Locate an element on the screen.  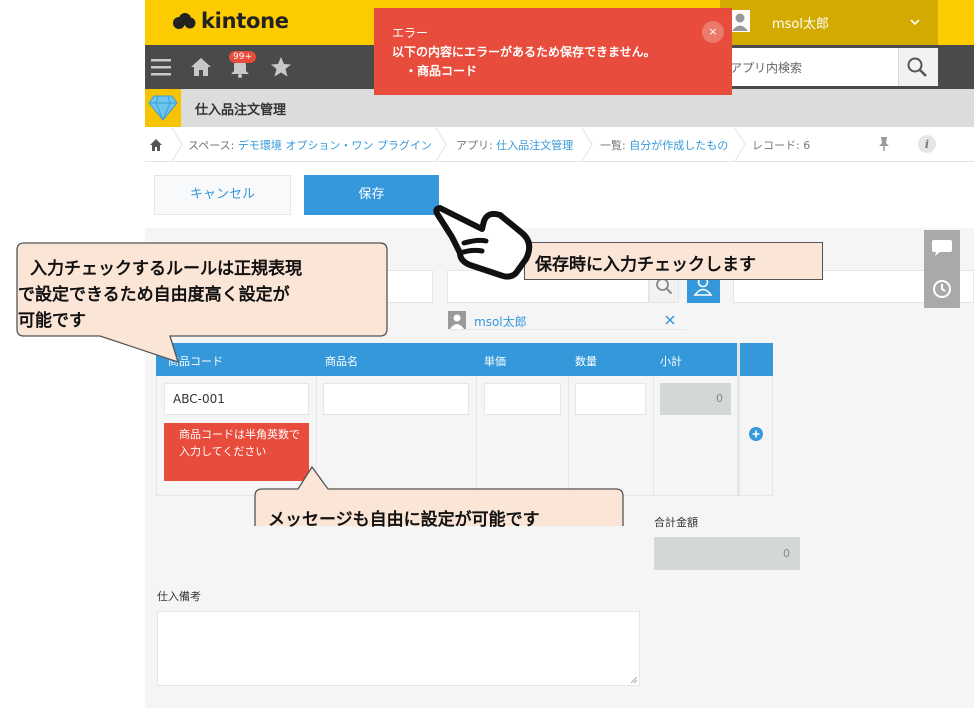
star-icon is located at coordinates (281, 67).